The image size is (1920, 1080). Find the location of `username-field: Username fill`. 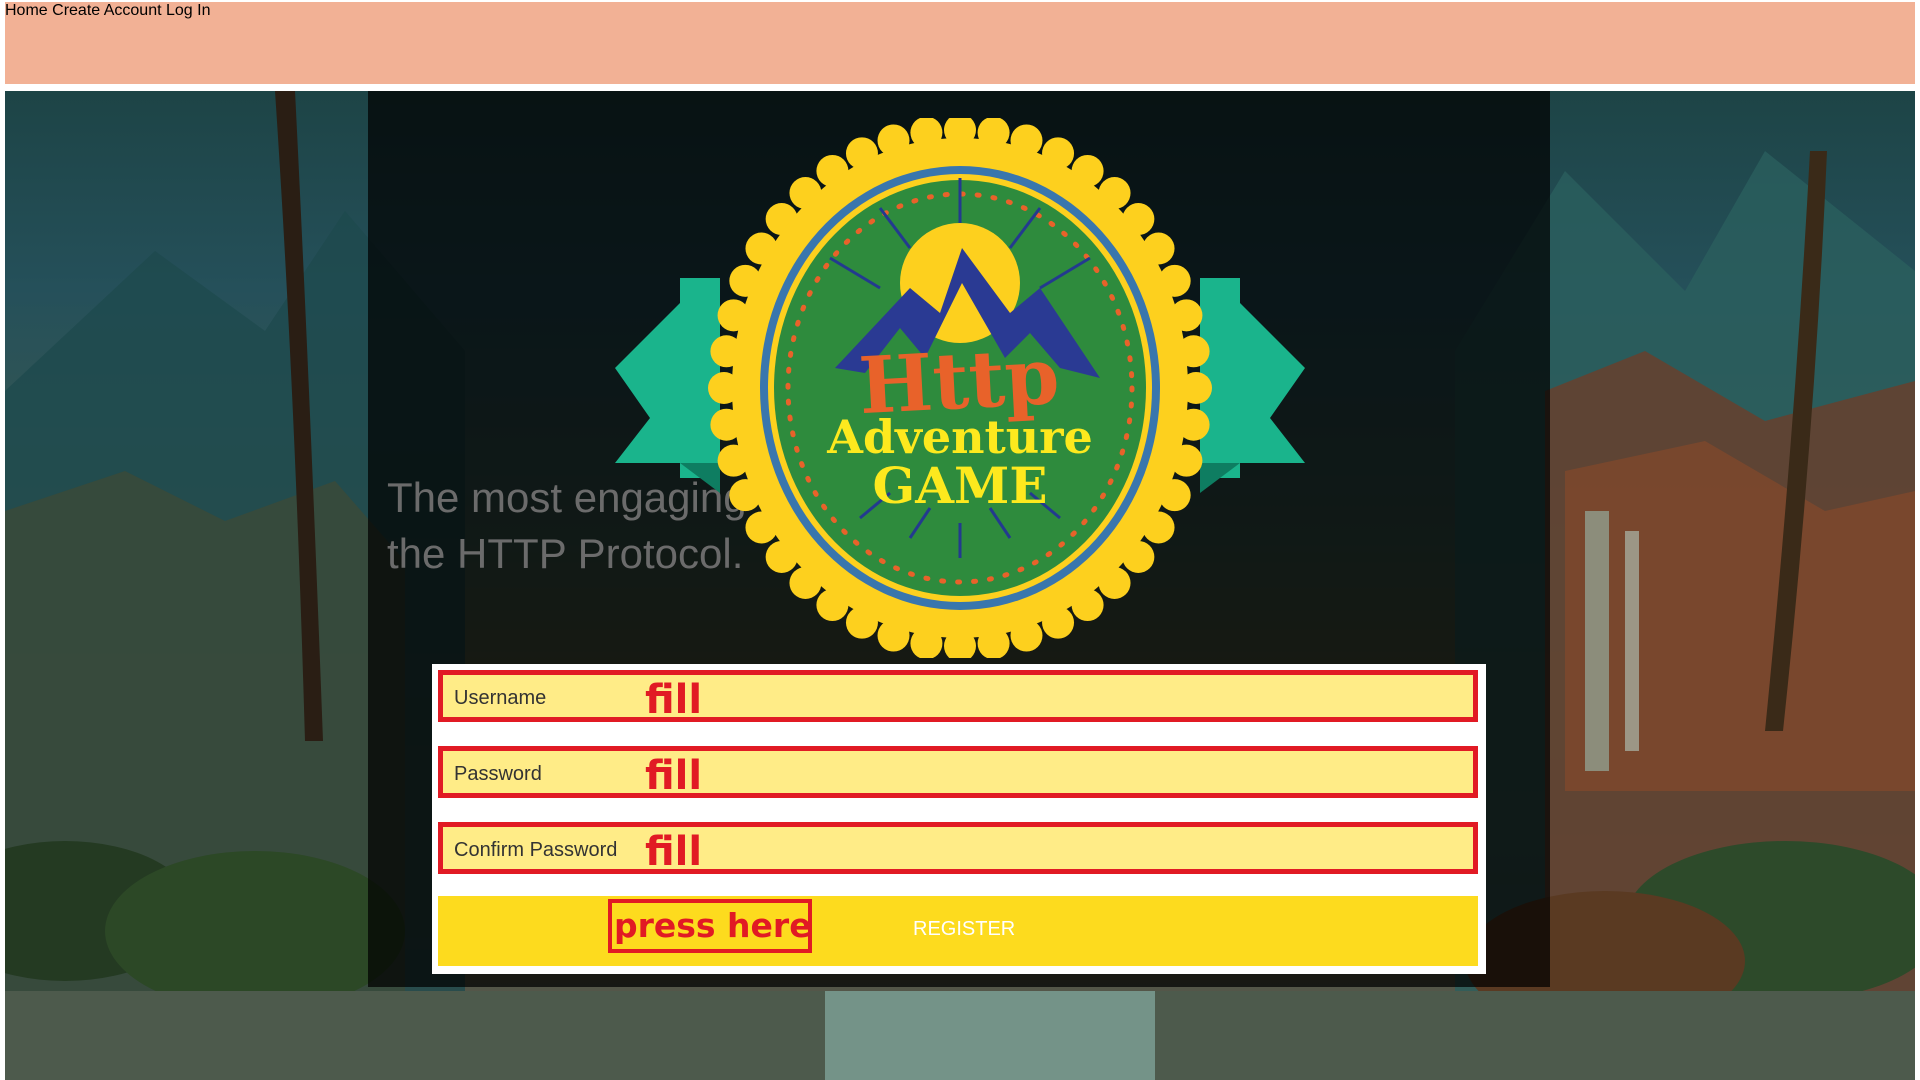

username-field: Username fill is located at coordinates (958, 696).